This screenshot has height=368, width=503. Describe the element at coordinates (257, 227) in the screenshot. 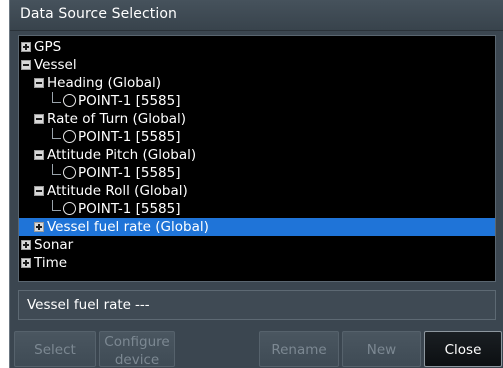

I see `tree-item-vessel-fuel-rate: Vessel fuel rate (Global)` at that location.